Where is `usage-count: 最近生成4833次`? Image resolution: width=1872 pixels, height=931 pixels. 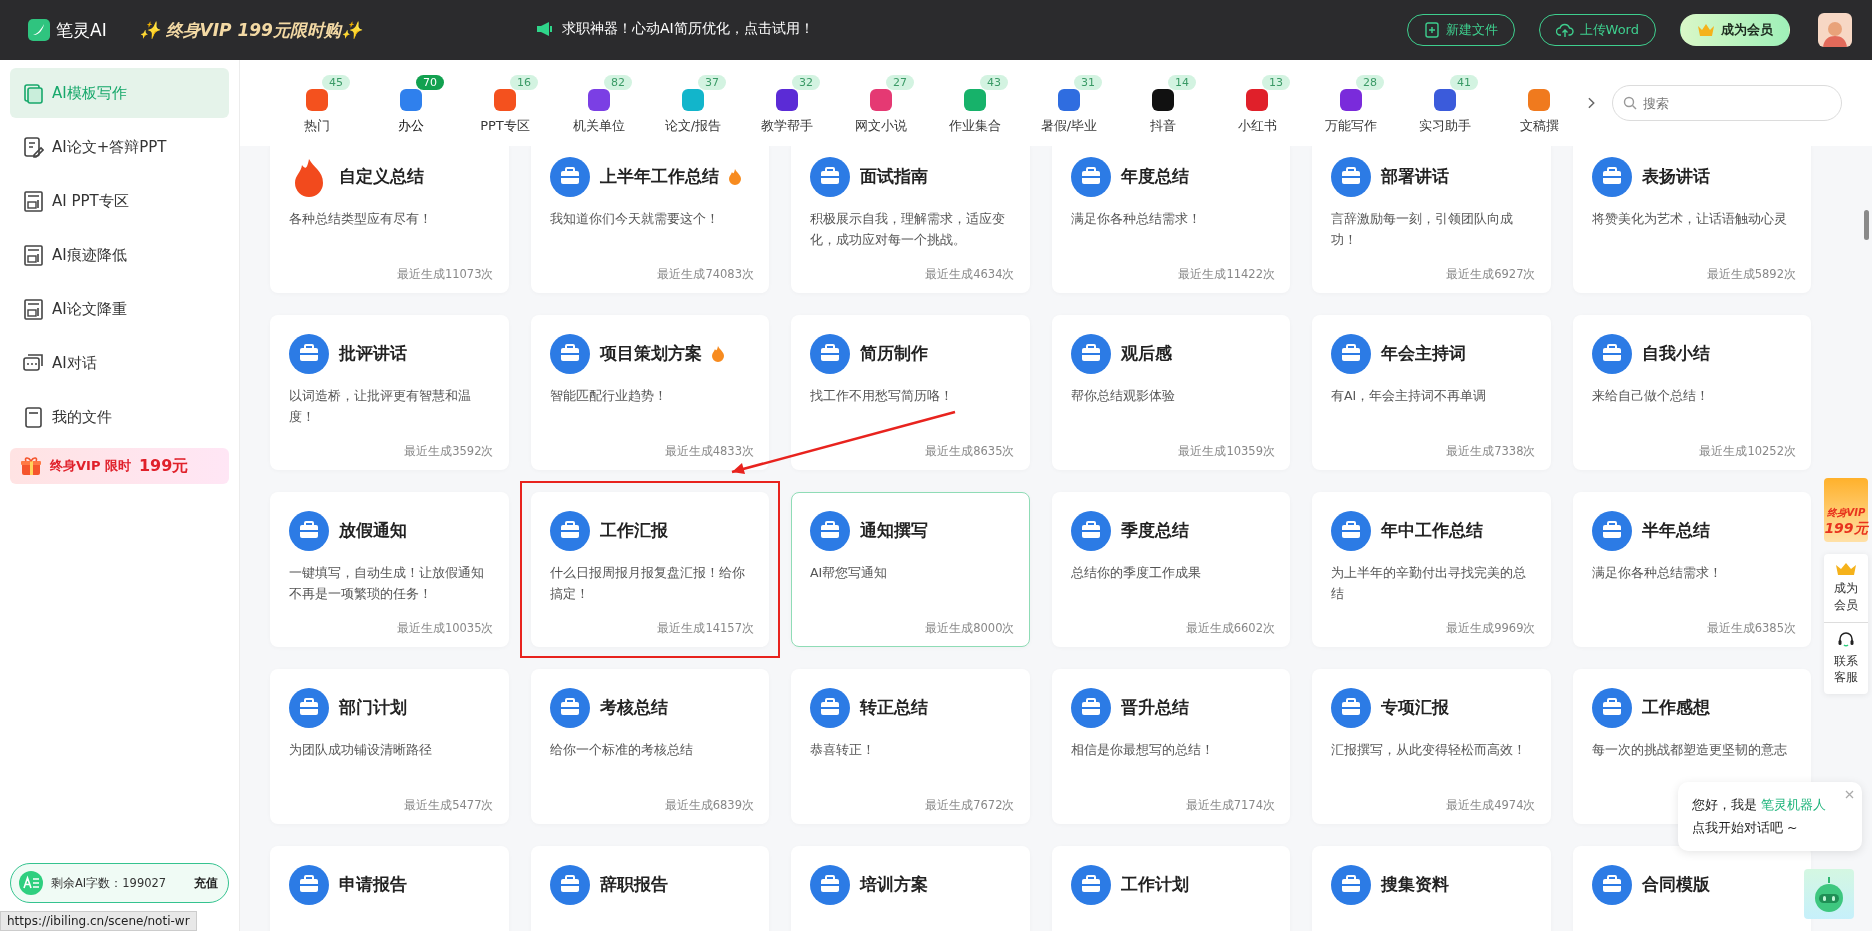 usage-count: 最近生成4833次 is located at coordinates (709, 451).